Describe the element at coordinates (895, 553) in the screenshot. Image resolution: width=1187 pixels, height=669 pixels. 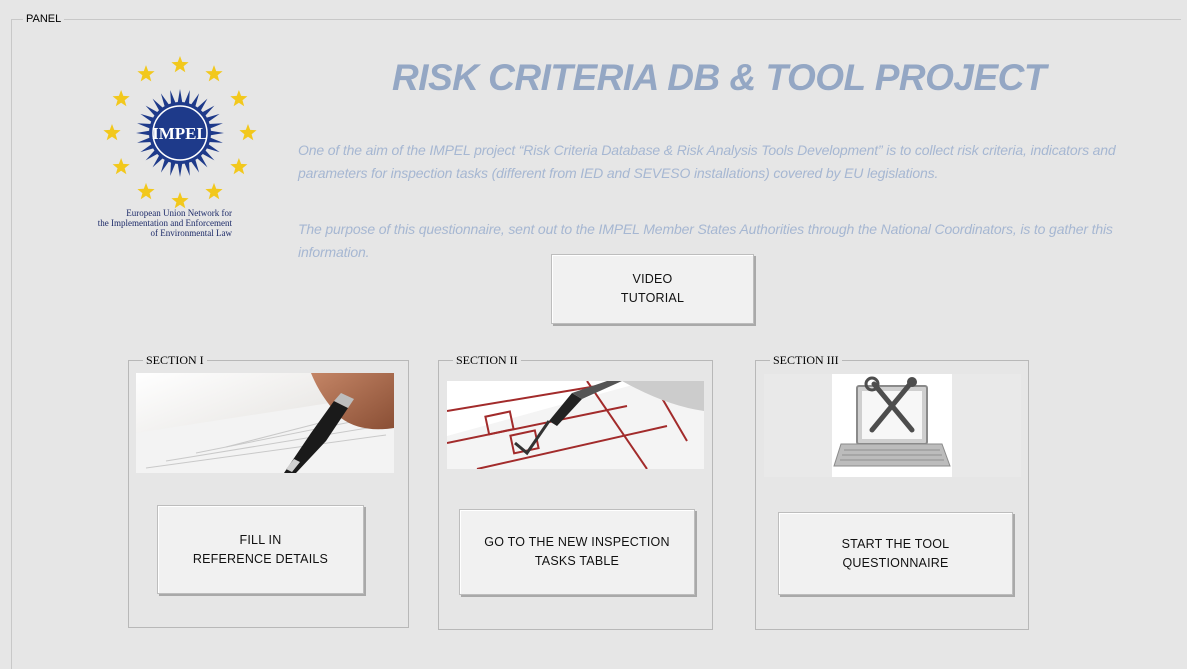
I see `start-tool-questionnaire-button: START THE TOOL QUESTIONNAIRE` at that location.